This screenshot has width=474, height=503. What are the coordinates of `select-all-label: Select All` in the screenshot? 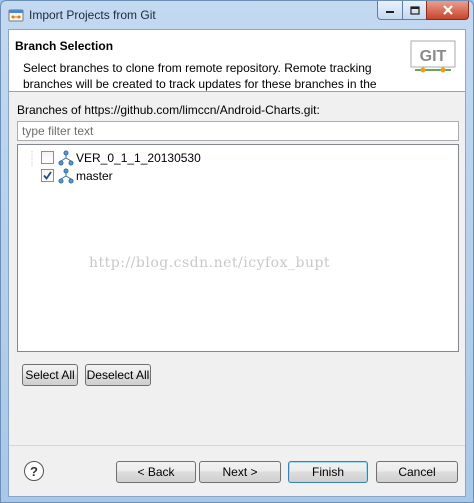 It's located at (50, 375).